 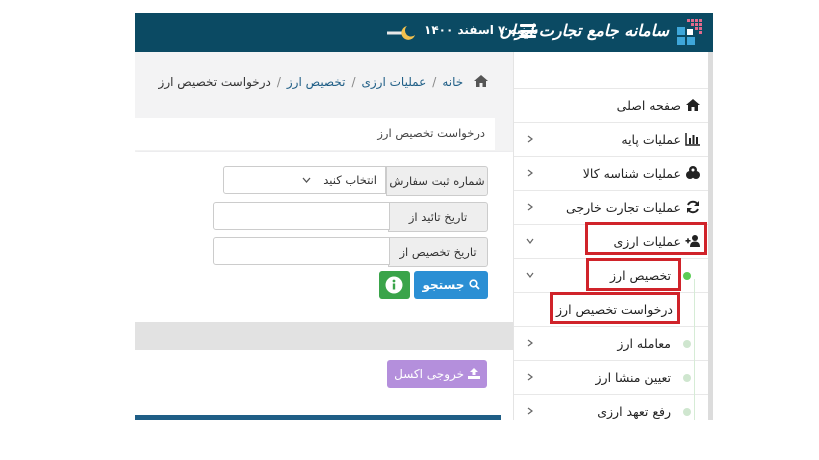 I want to click on info-button, so click(x=394, y=285).